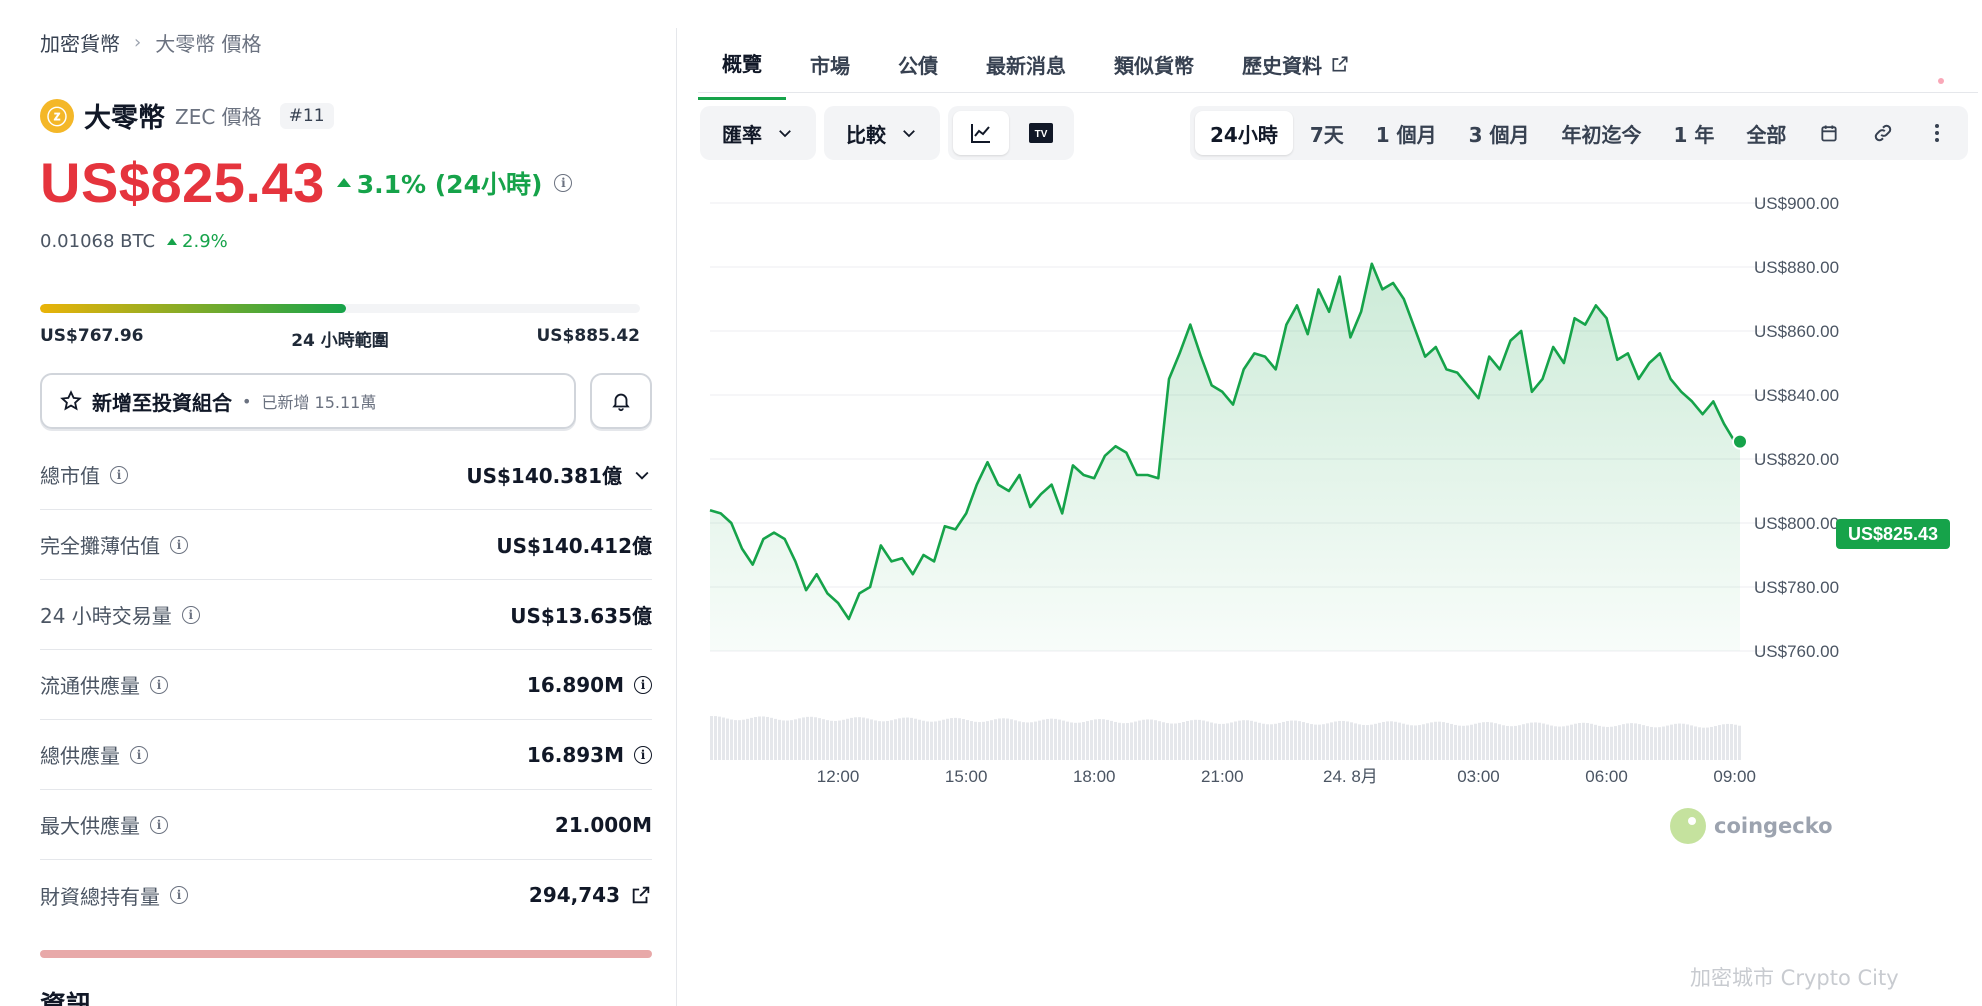 This screenshot has height=1006, width=1982. I want to click on stat-key-wrap: 完全攤薄估值 i, so click(114, 544).